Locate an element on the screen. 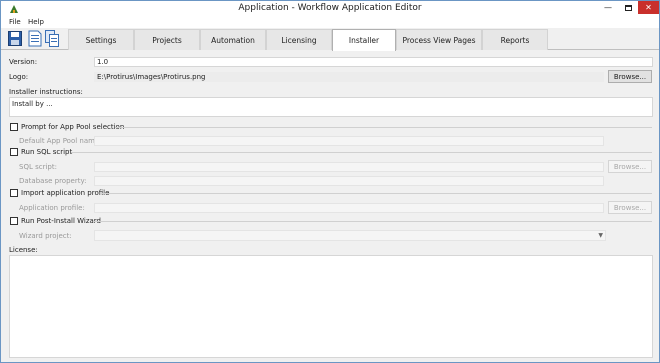  tab-reports: Reports is located at coordinates (515, 39).